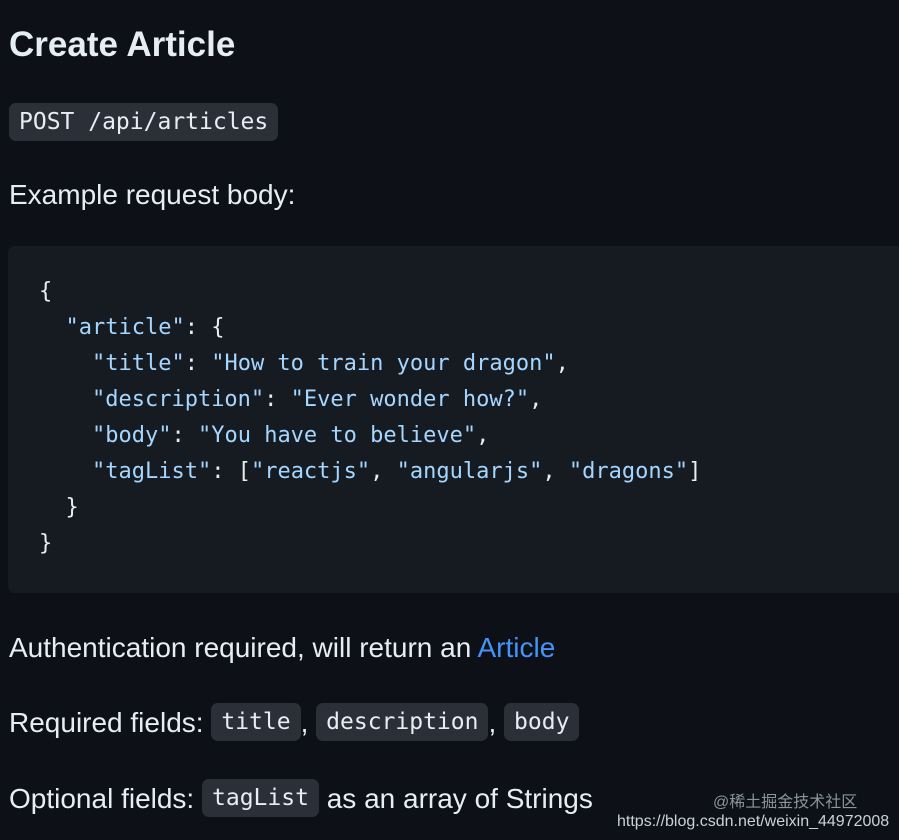  Describe the element at coordinates (785, 802) in the screenshot. I see `watermark-brand: @稀土掘金技术社区` at that location.